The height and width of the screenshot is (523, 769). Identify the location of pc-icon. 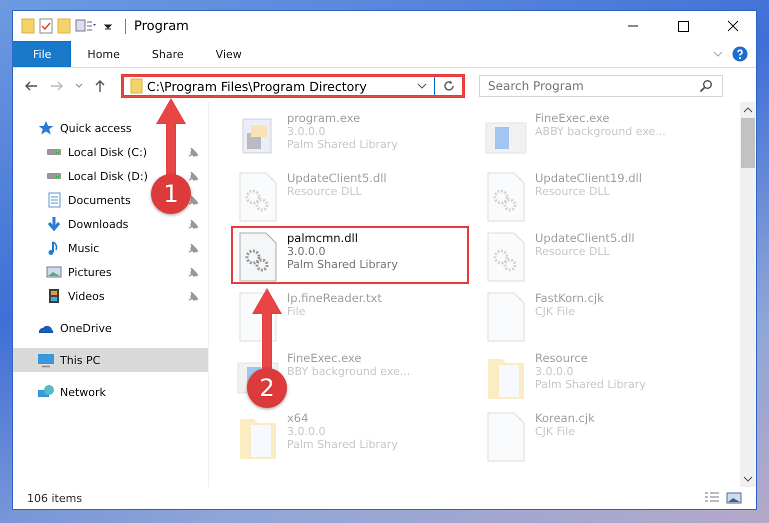
(46, 360).